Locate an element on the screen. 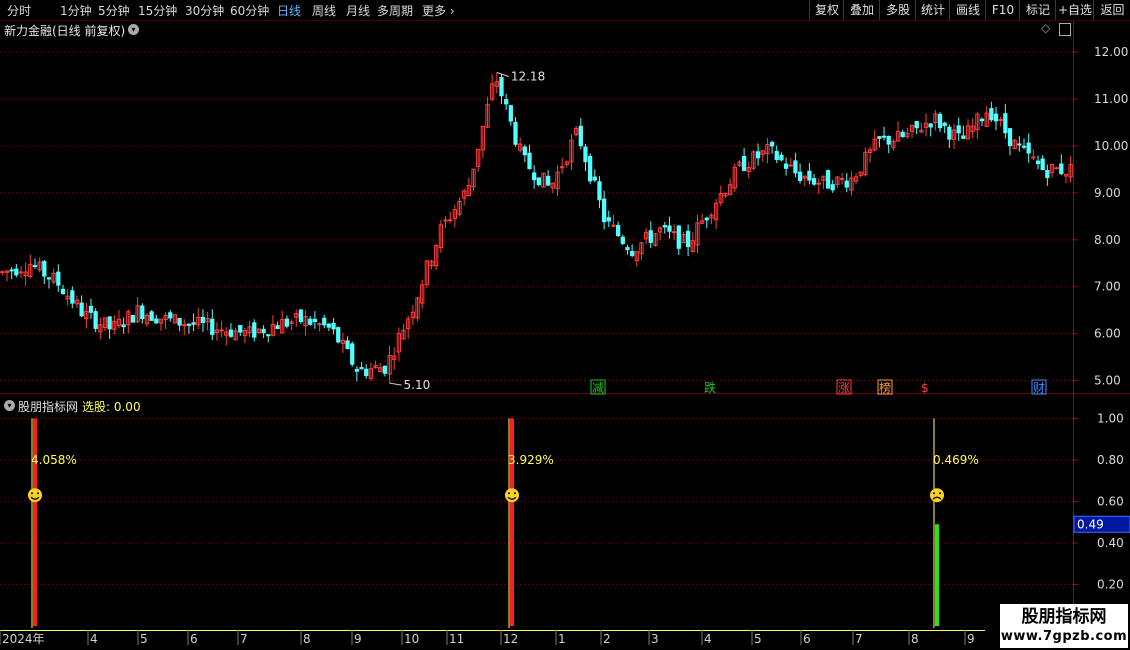 The image size is (1130, 650). main-tick-label: 6.00 is located at coordinates (1107, 334).